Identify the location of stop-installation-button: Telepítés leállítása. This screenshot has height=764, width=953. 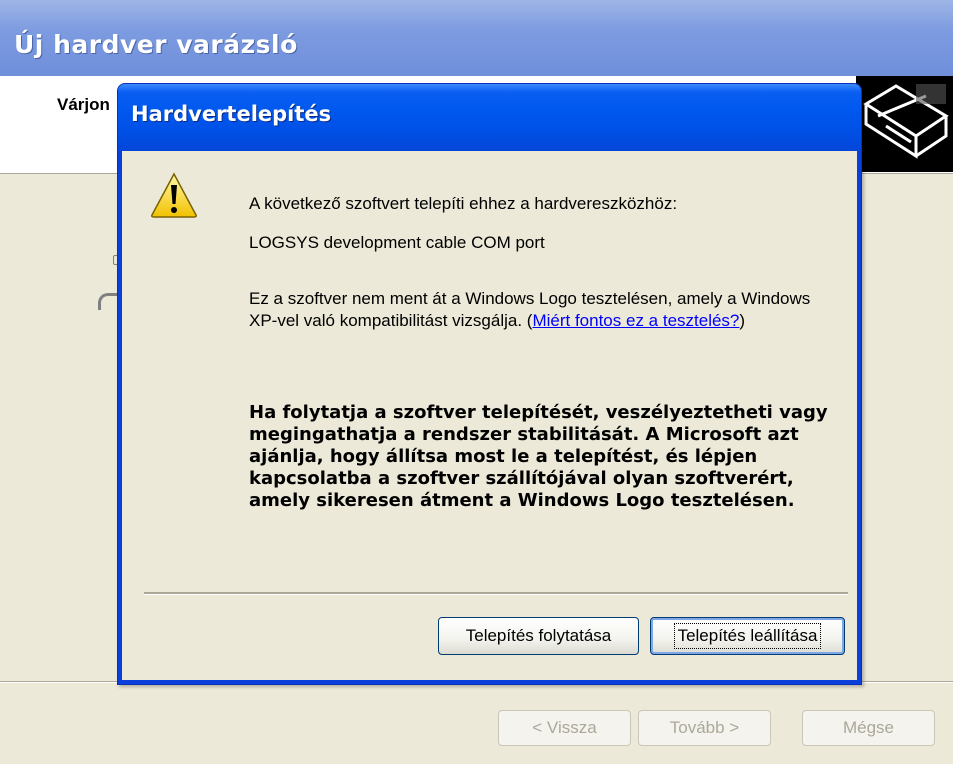
(747, 636).